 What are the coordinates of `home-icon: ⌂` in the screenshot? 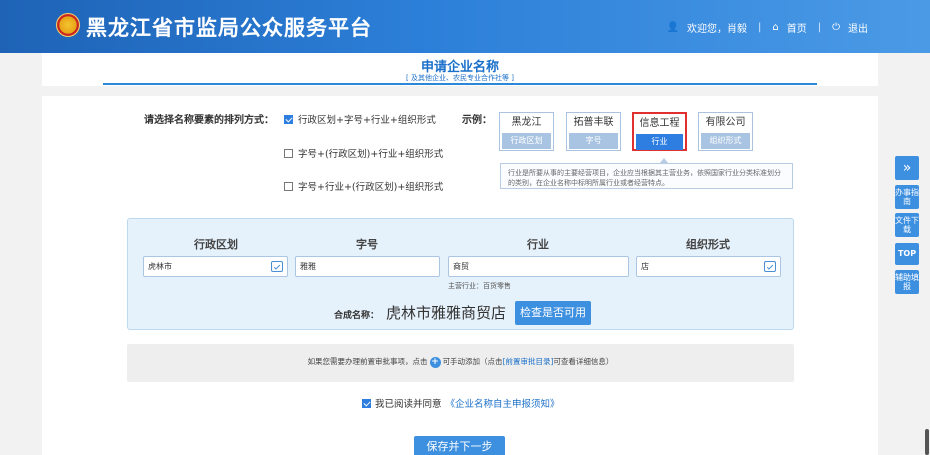 It's located at (775, 27).